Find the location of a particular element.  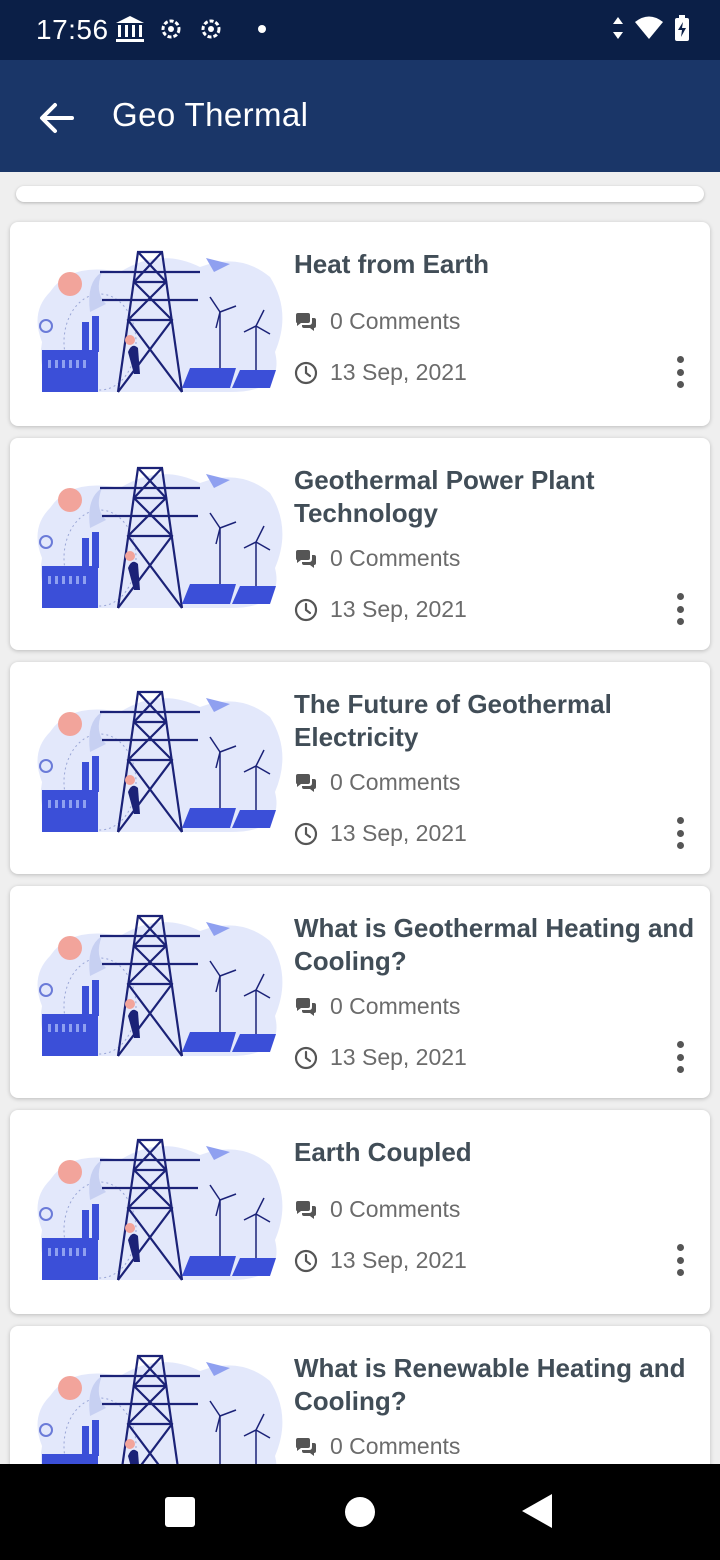

recents-button is located at coordinates (180, 1512).